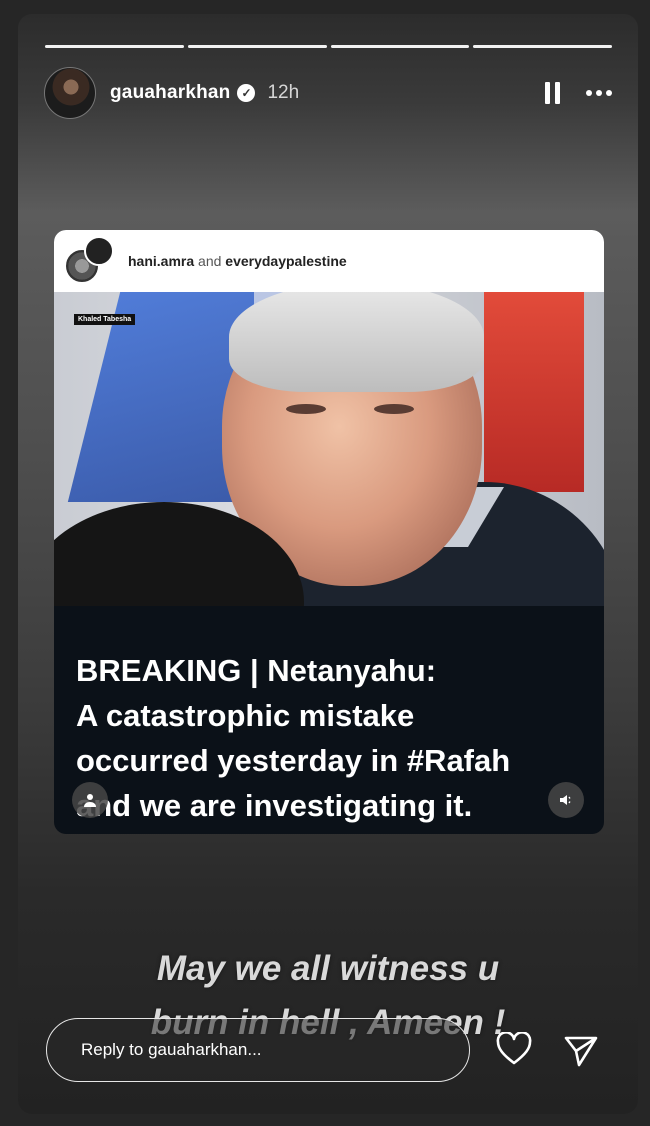  What do you see at coordinates (328, 93) in the screenshot?
I see `story-header: gauaharkhan ✓ 12h` at bounding box center [328, 93].